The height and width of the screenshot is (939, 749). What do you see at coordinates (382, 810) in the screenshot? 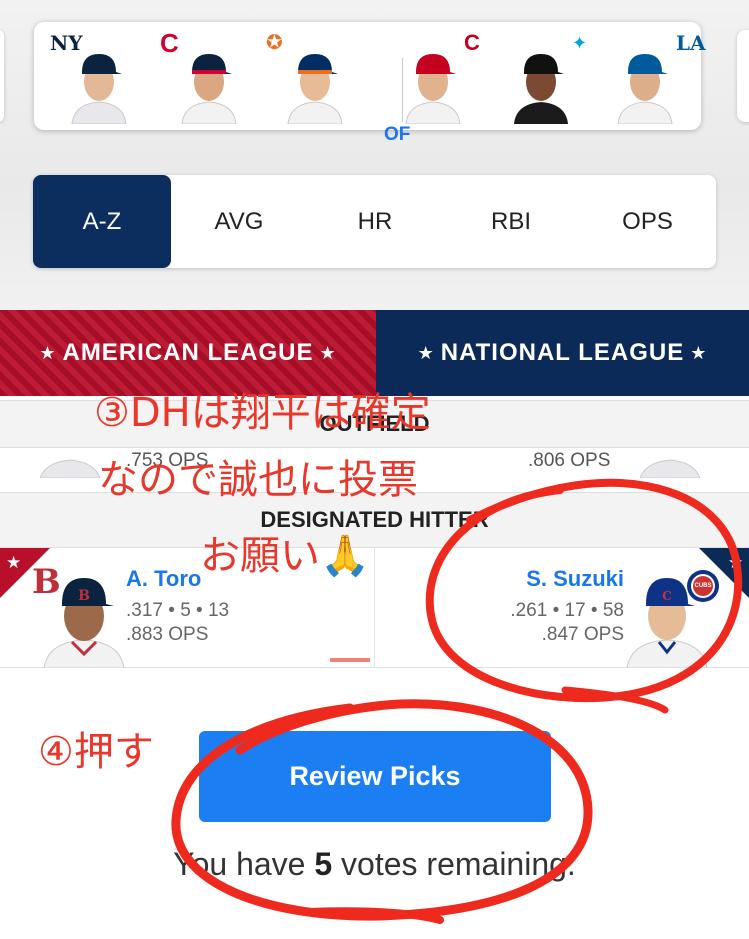
I see `annotation-circle-review` at bounding box center [382, 810].